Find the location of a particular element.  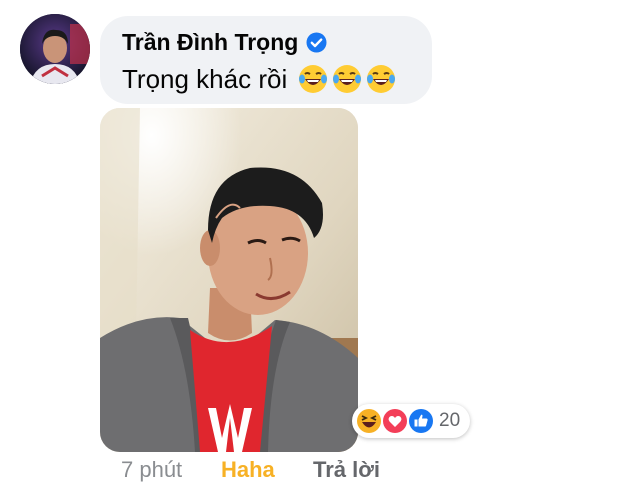

verified-badge-icon is located at coordinates (316, 42).